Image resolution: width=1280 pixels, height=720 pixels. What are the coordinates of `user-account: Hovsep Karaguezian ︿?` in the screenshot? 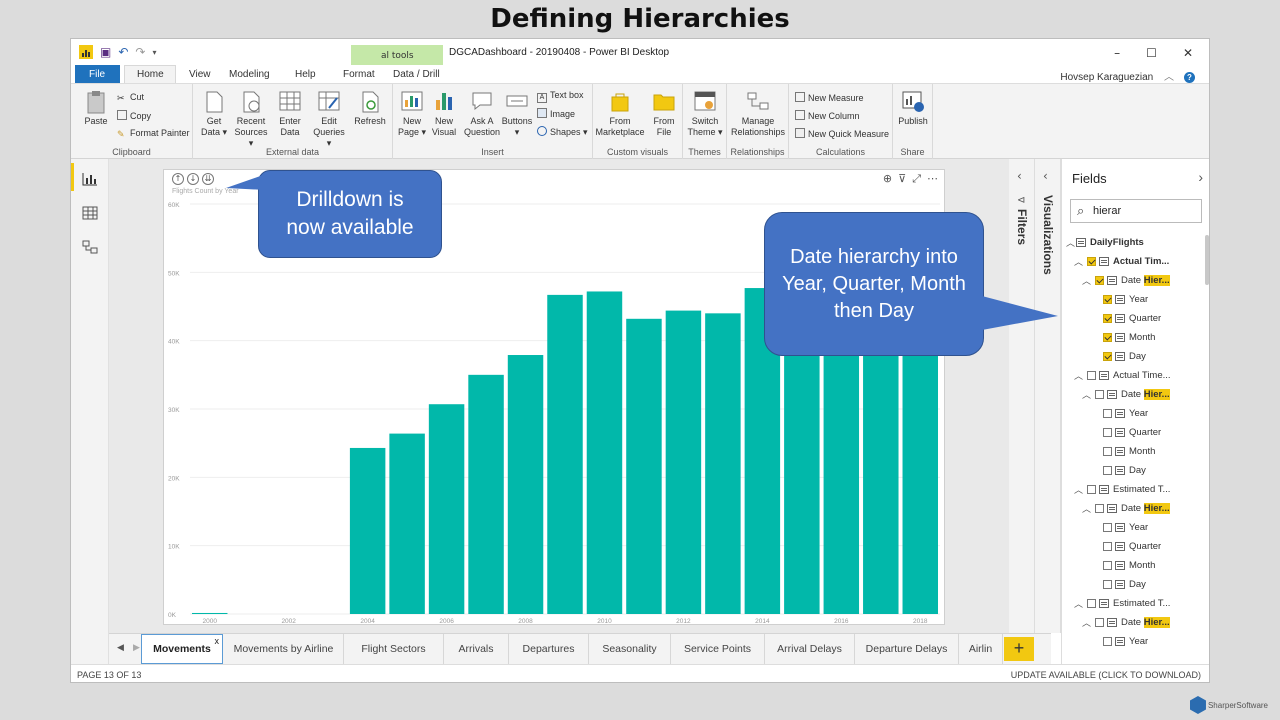 It's located at (1127, 75).